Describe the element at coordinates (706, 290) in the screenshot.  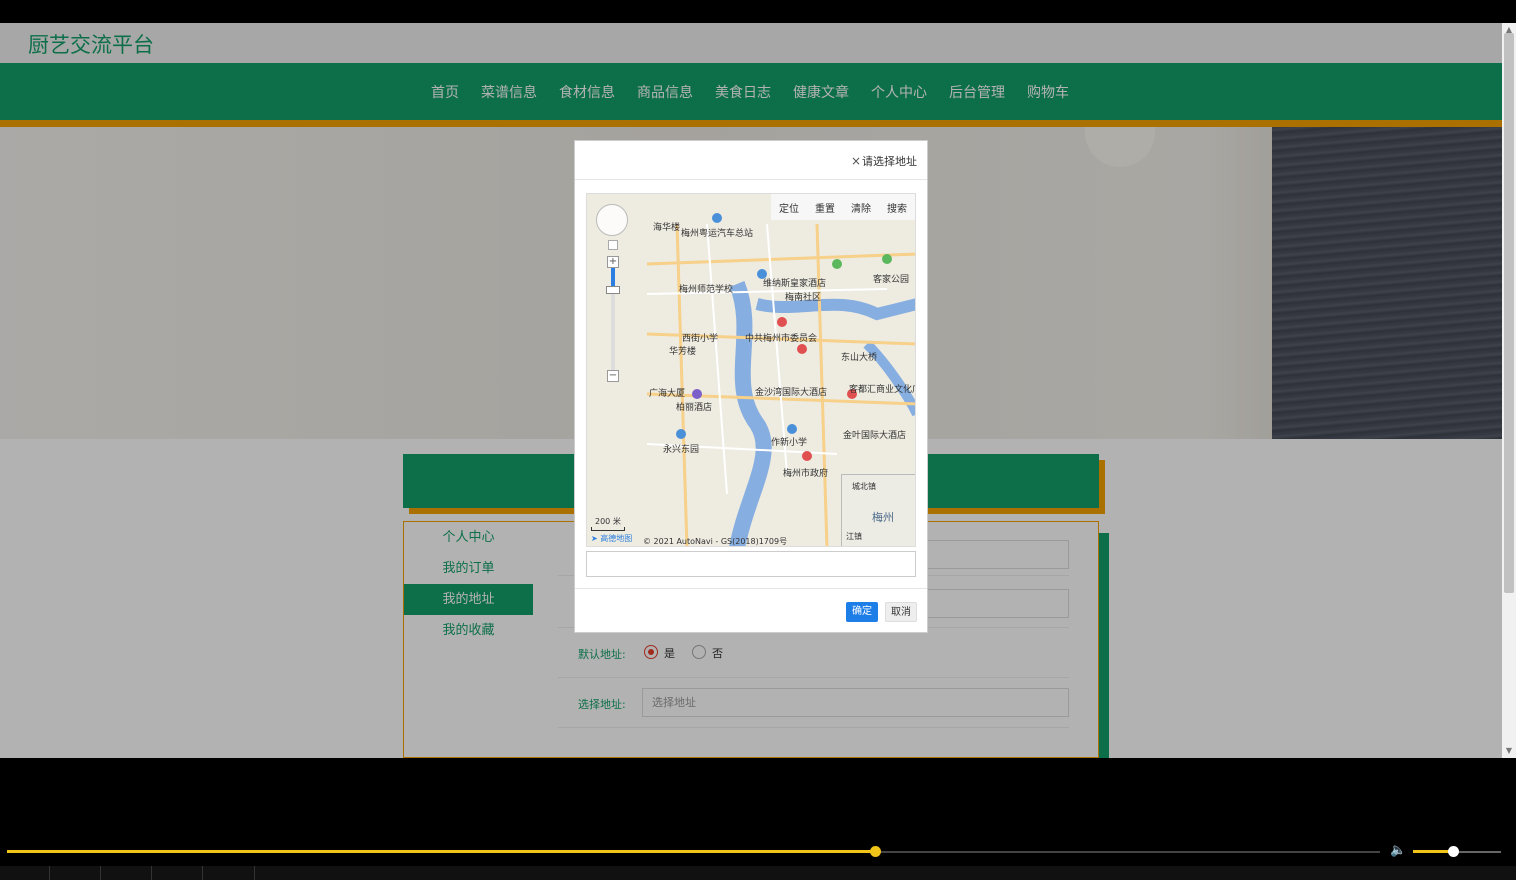
I see `map-label: 梅州师范学校` at that location.